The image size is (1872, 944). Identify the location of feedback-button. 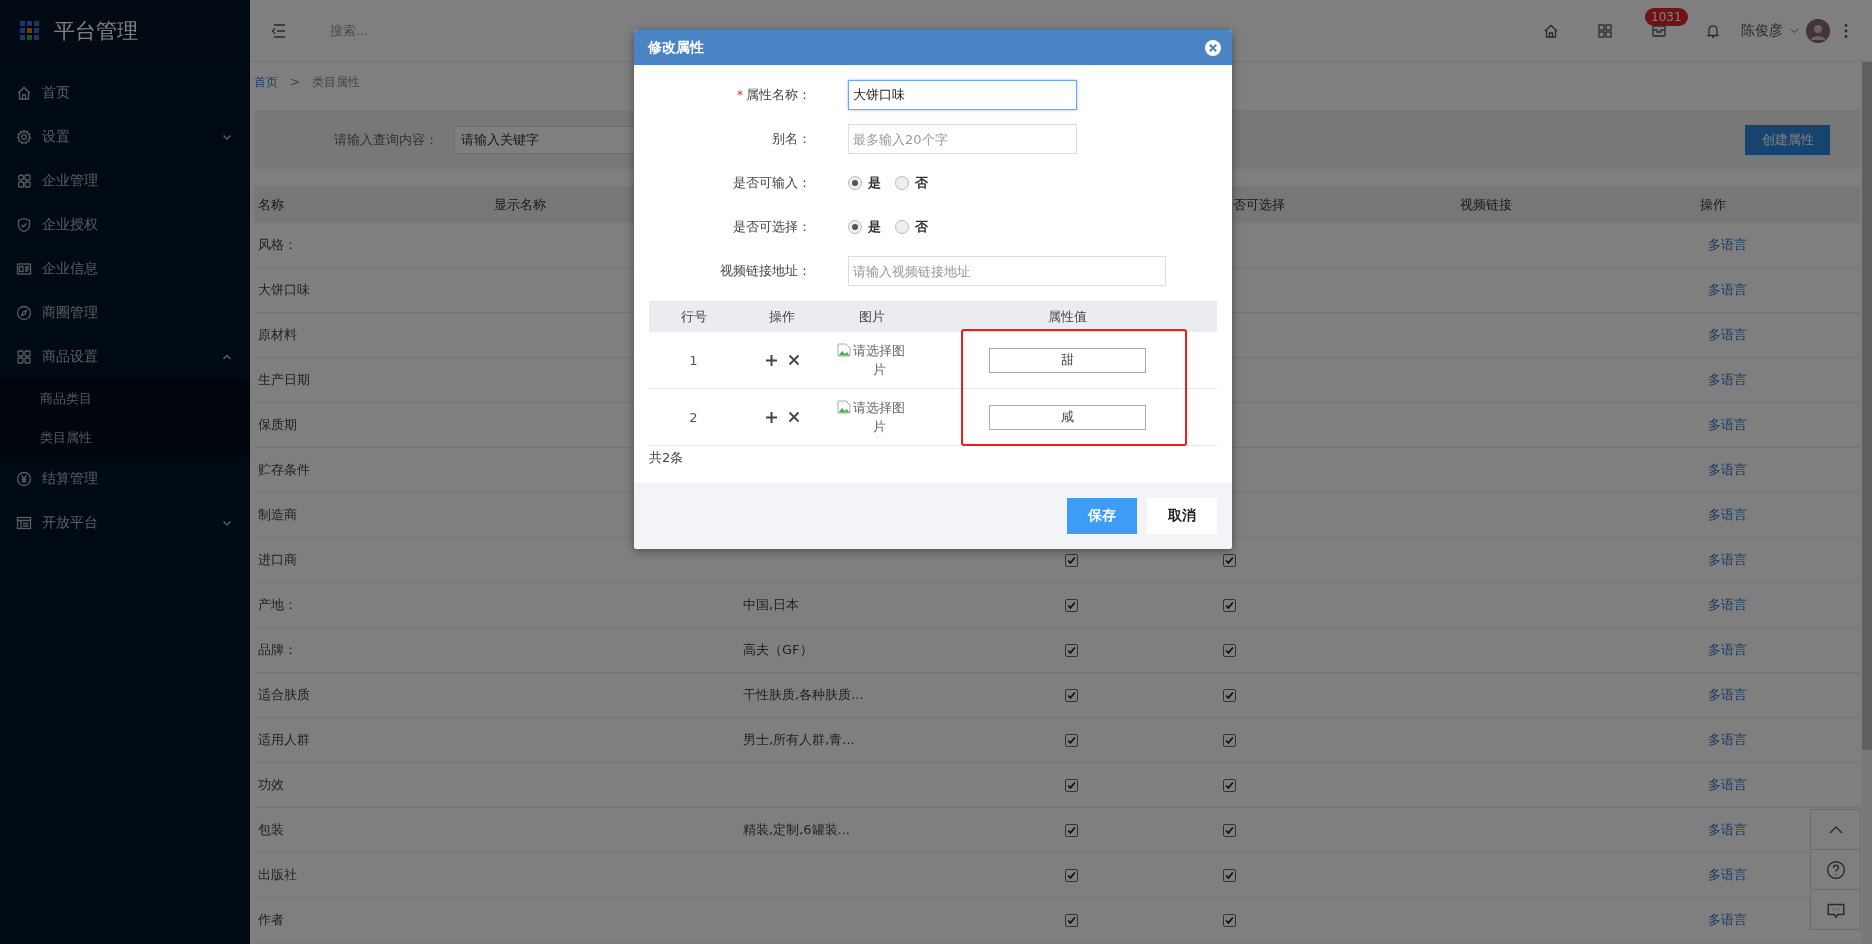
(1835, 909).